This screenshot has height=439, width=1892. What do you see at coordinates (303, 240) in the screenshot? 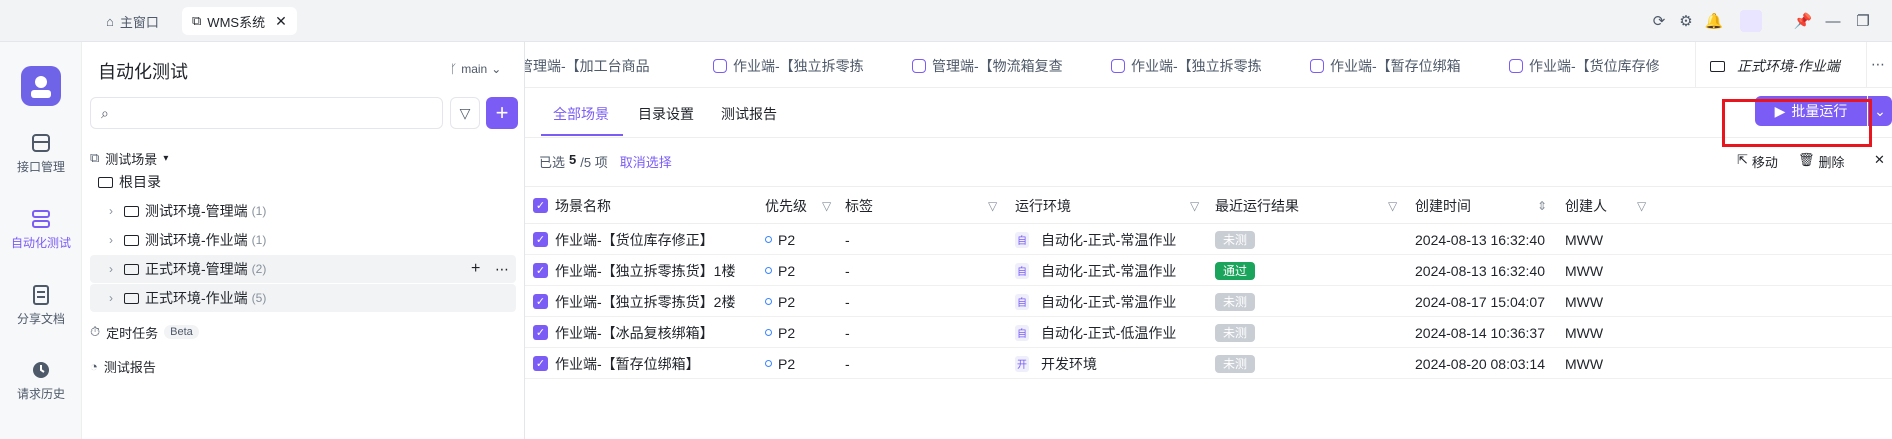
I see `tree-folder: › 测试环境-作业端 (1)` at bounding box center [303, 240].